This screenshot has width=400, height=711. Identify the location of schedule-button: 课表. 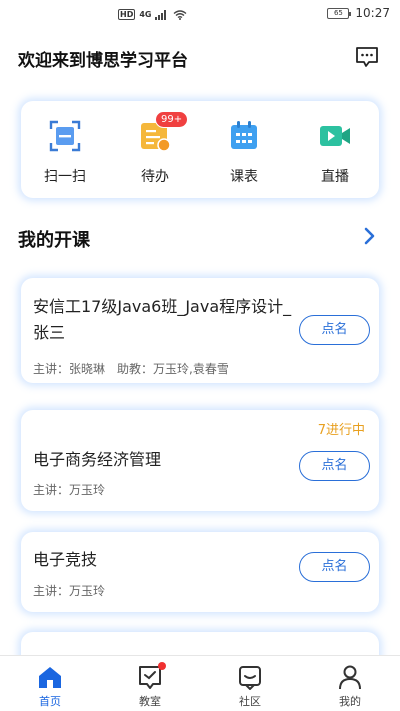
(244, 152).